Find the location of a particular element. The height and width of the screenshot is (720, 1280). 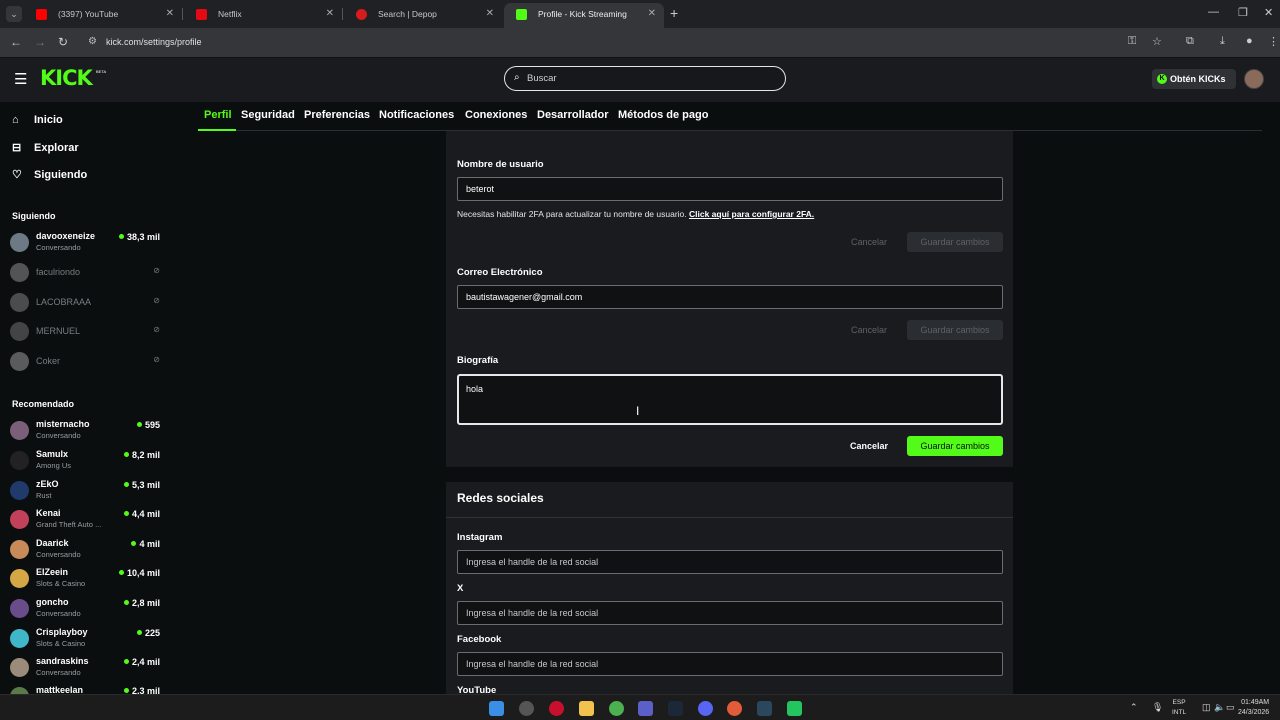

tab-connections: Conexiones is located at coordinates (496, 115).